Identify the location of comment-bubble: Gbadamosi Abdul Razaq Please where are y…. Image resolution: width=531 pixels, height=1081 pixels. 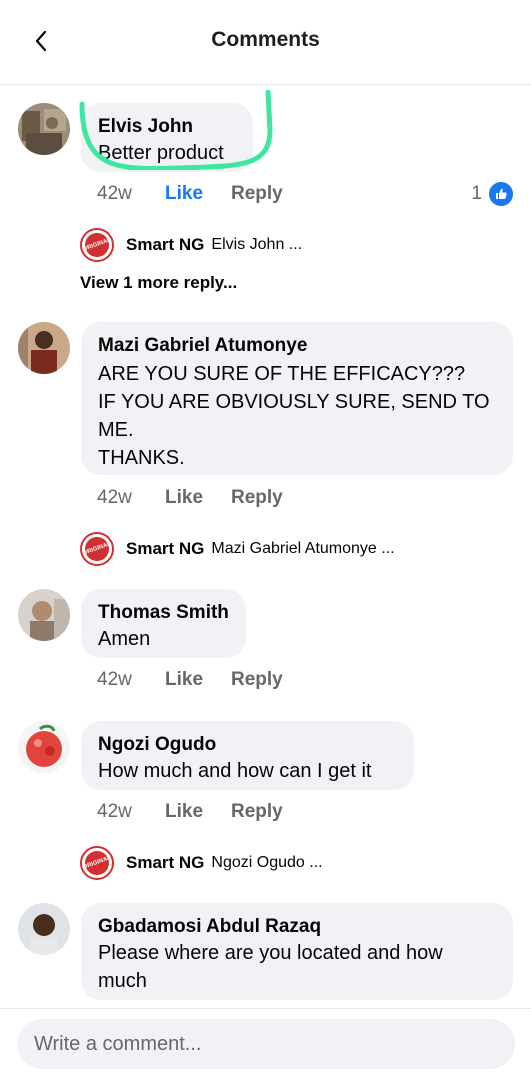
(297, 951).